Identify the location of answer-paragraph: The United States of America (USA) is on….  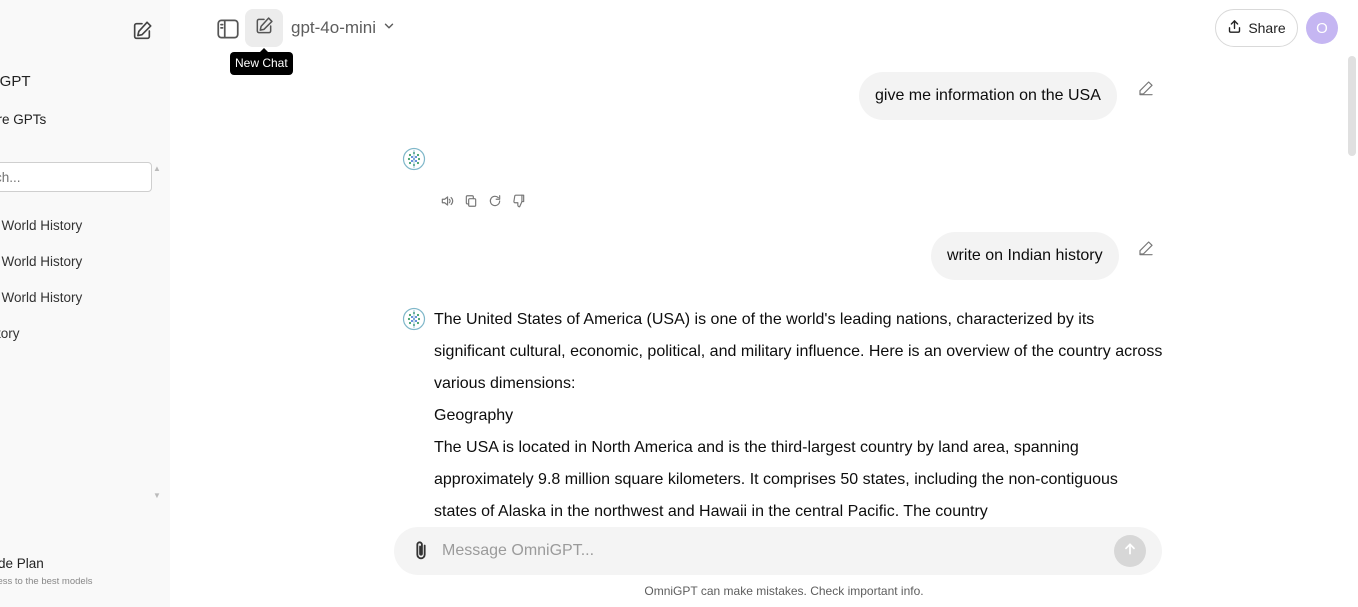
(798, 351).